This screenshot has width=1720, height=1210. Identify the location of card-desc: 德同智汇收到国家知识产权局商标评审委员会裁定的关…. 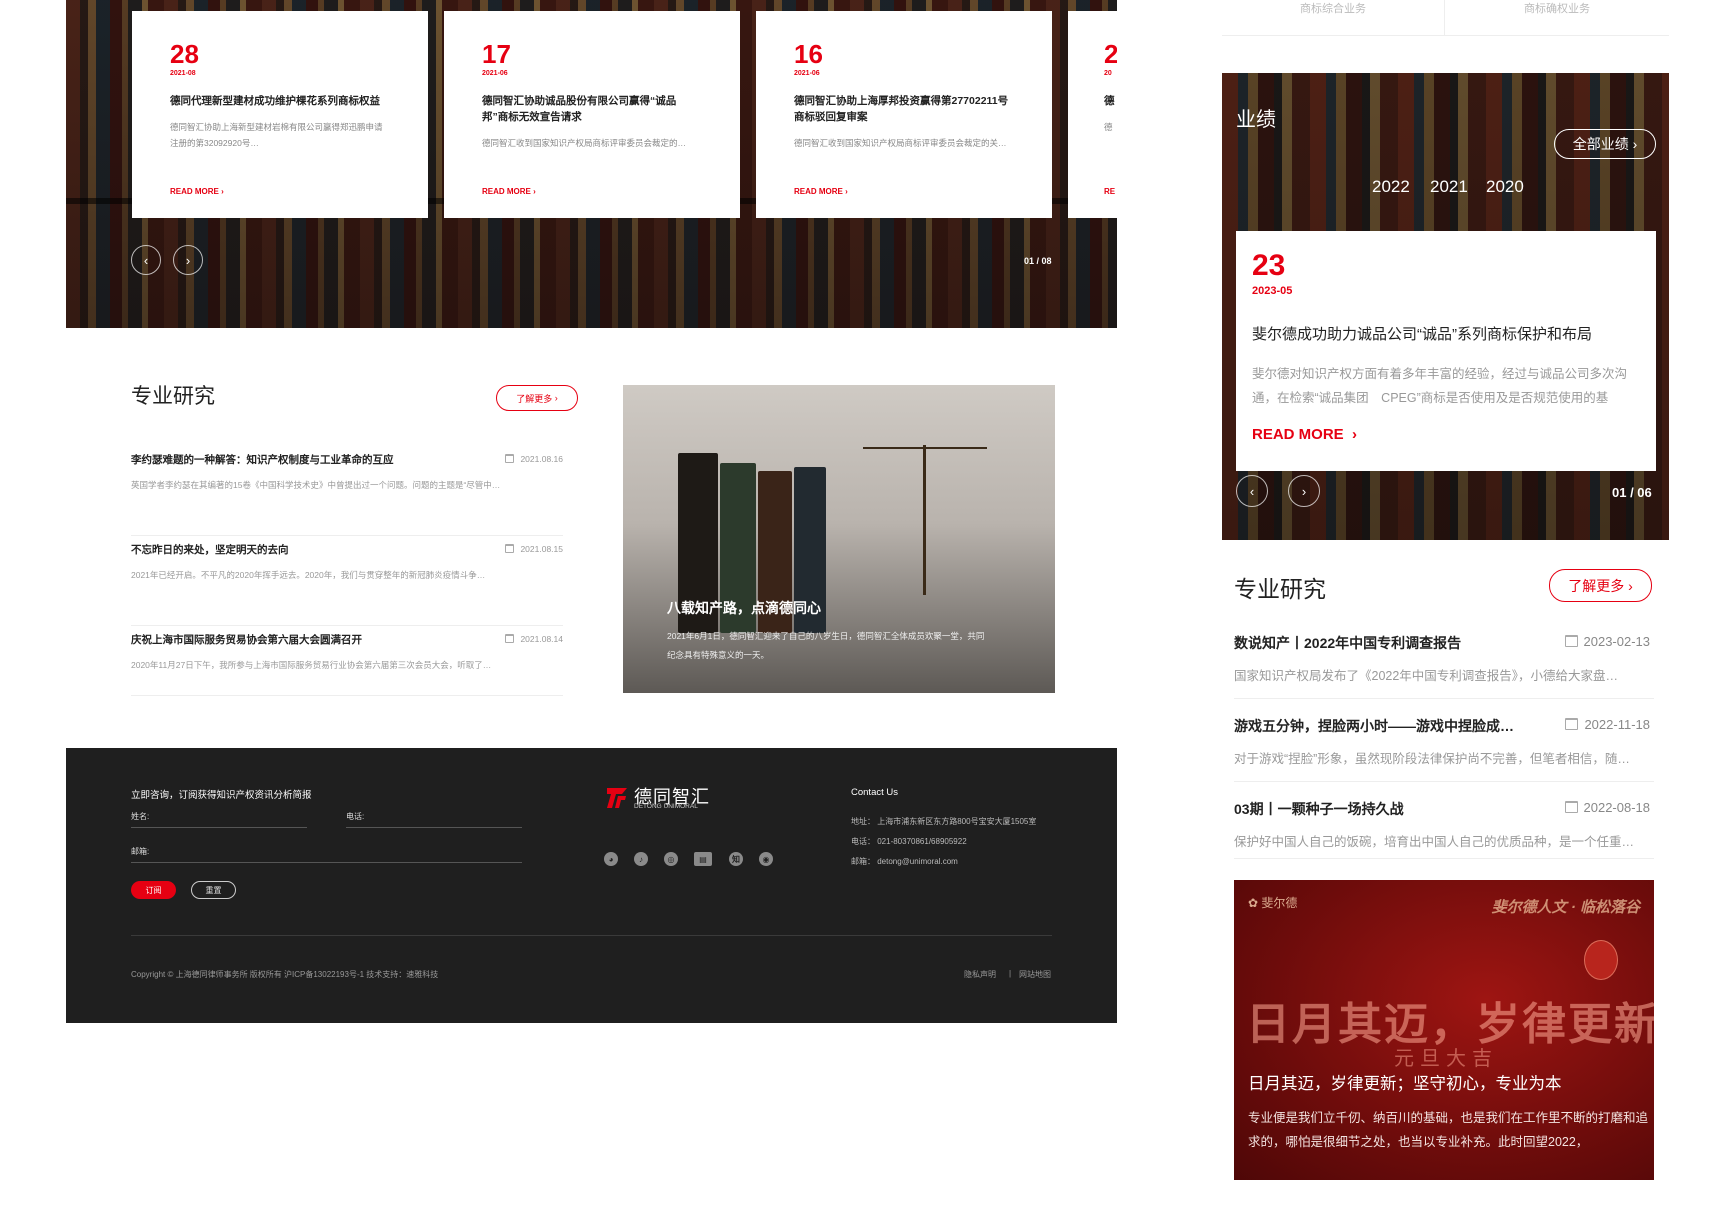
(900, 143).